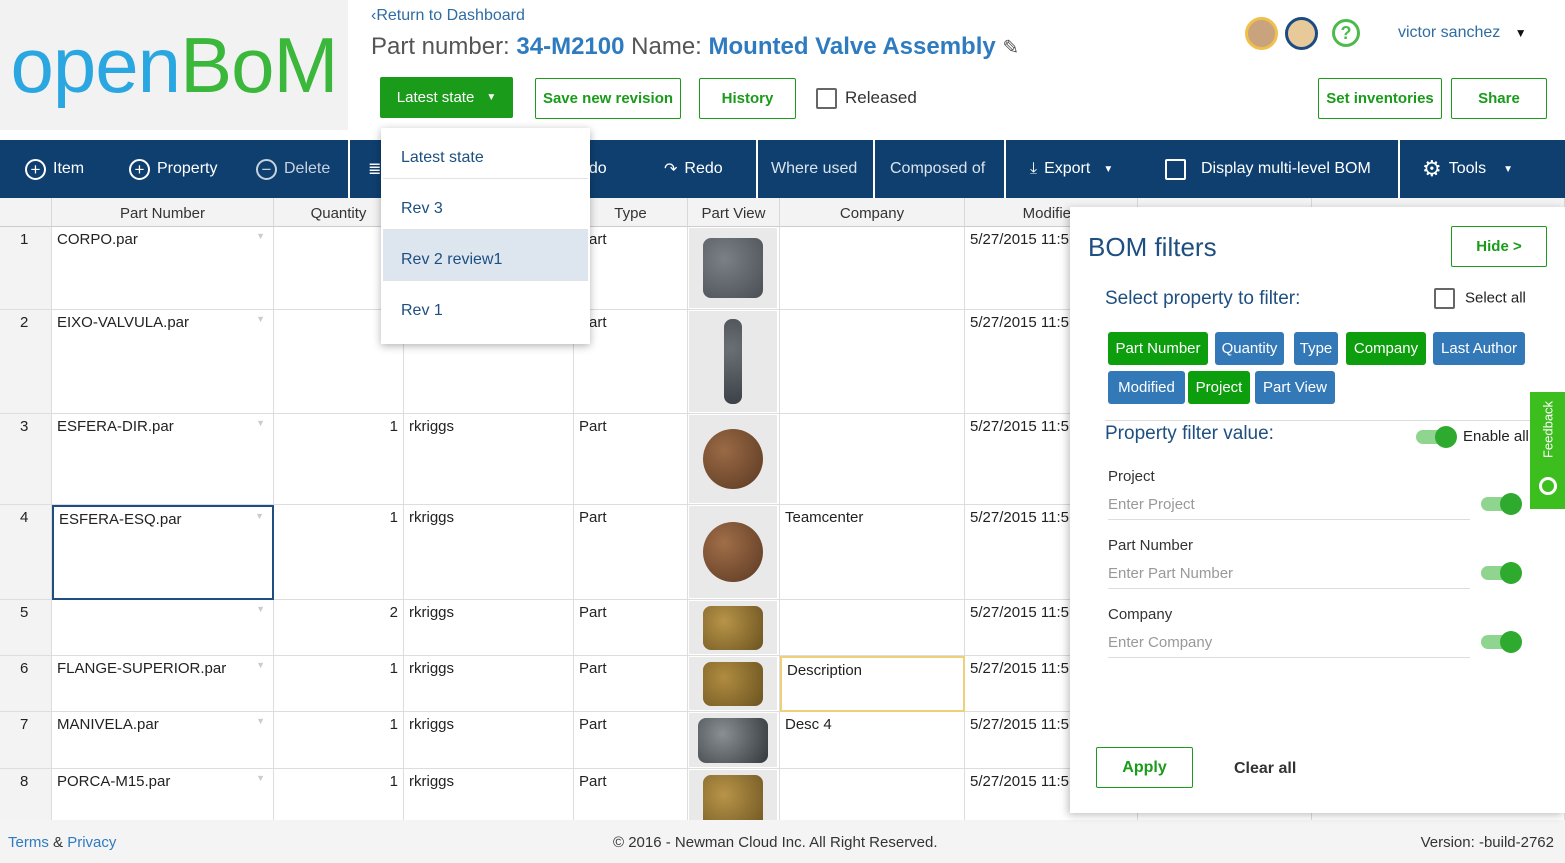 The image size is (1565, 863). What do you see at coordinates (1436, 437) in the screenshot?
I see `enable-all-toggle` at bounding box center [1436, 437].